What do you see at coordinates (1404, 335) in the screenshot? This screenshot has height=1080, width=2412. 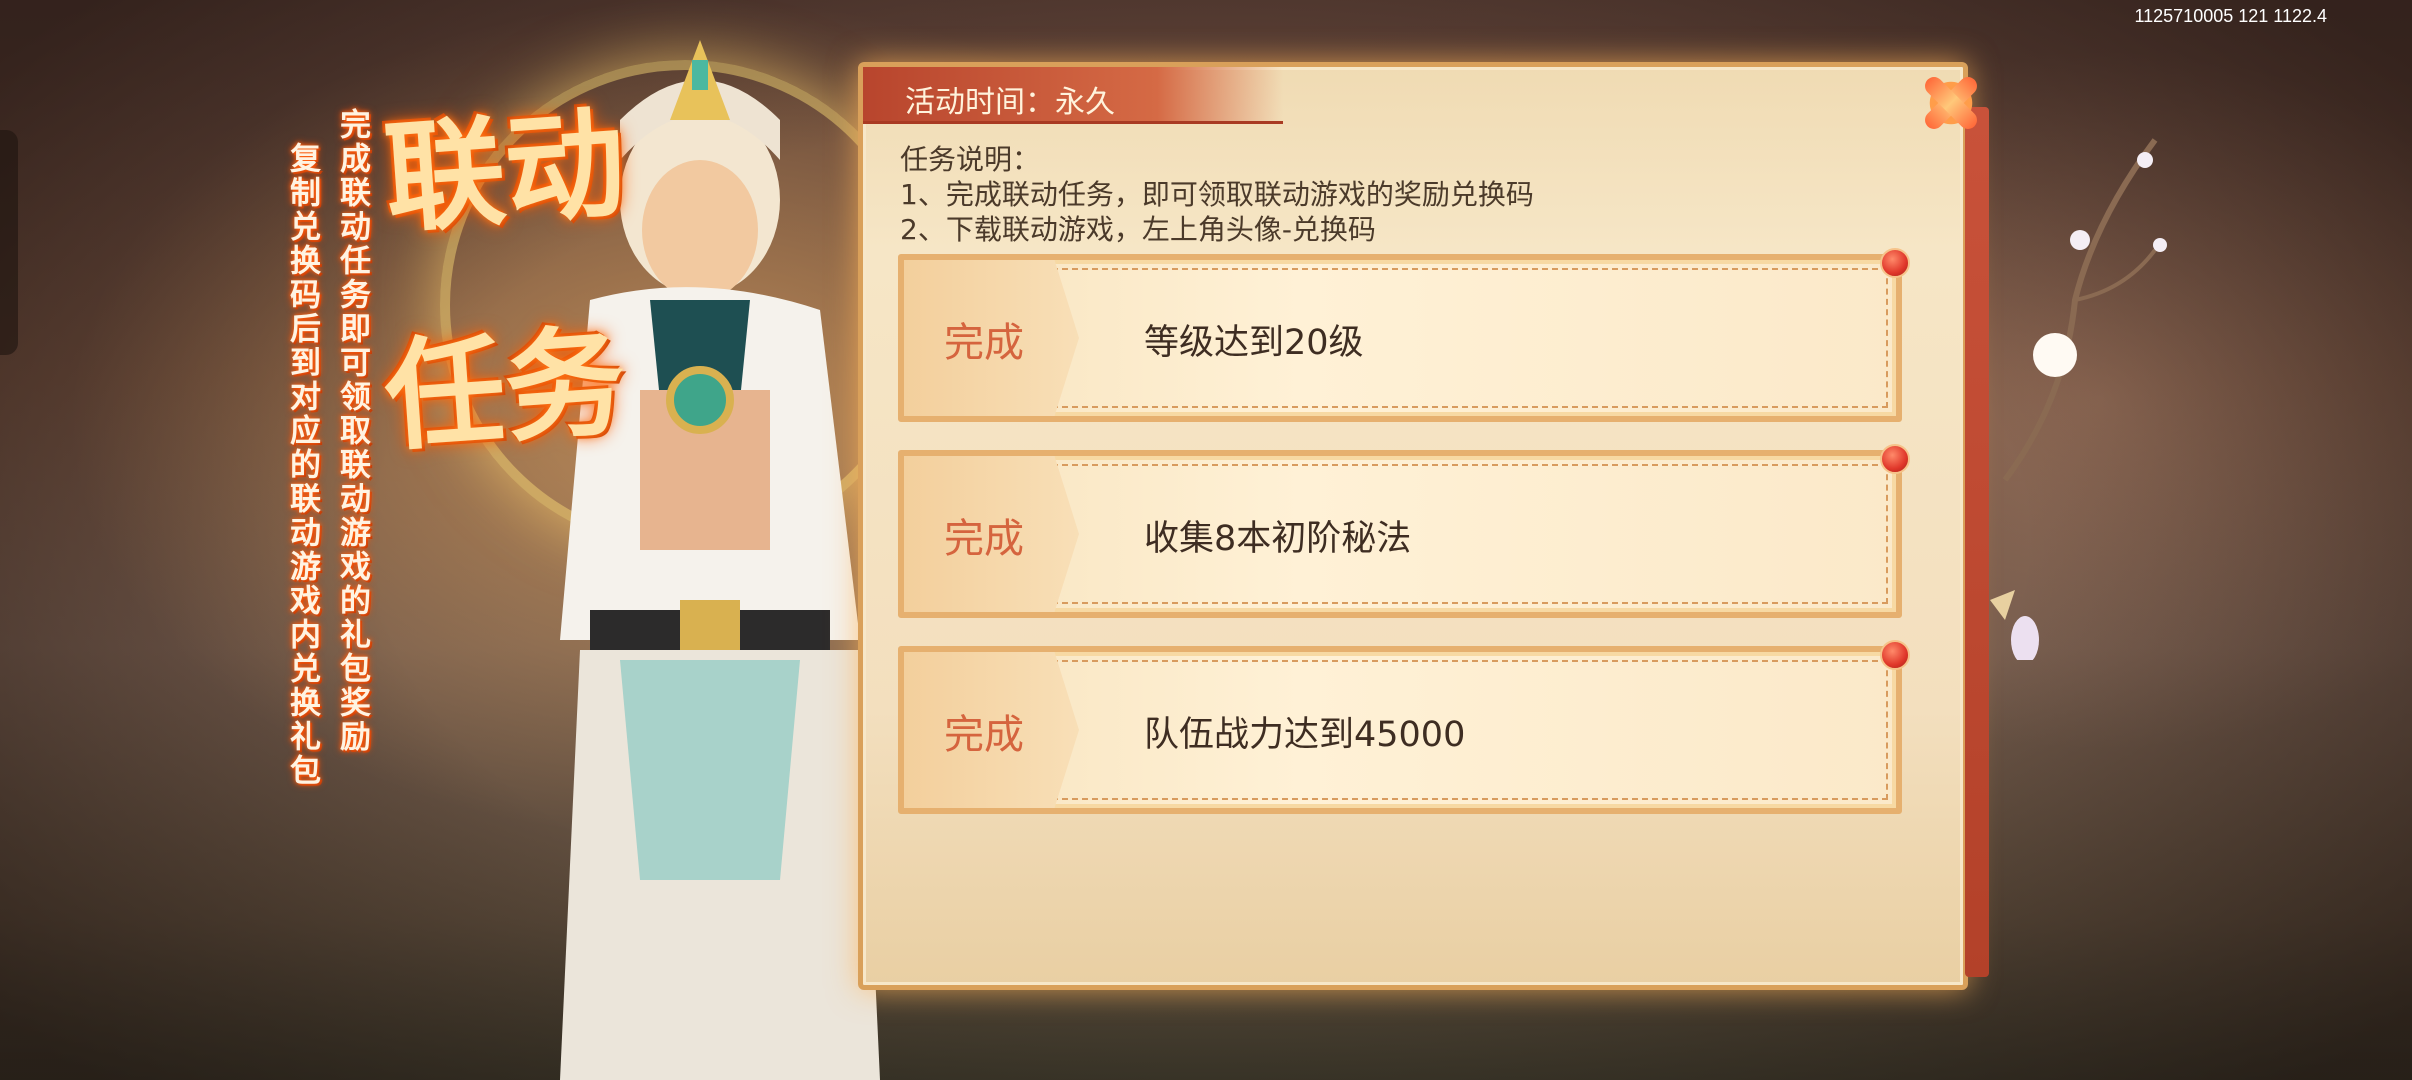 I see `task-card: 完成 等级达到20级` at bounding box center [1404, 335].